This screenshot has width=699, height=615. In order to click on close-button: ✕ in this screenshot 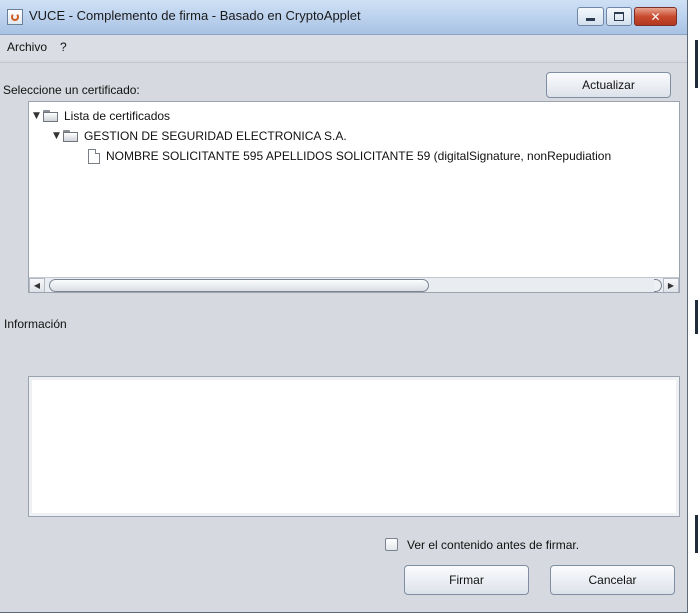, I will do `click(655, 16)`.